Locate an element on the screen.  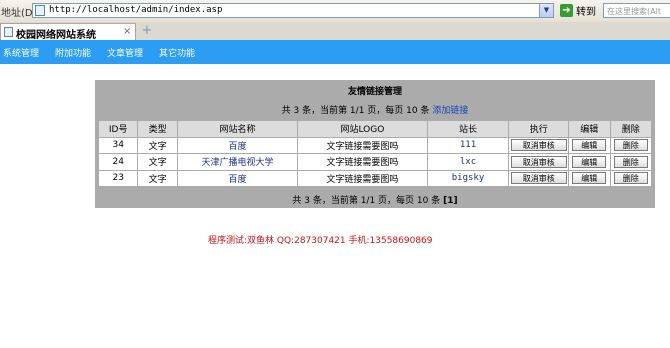
nav-item-system: 系统管理 is located at coordinates (21, 52).